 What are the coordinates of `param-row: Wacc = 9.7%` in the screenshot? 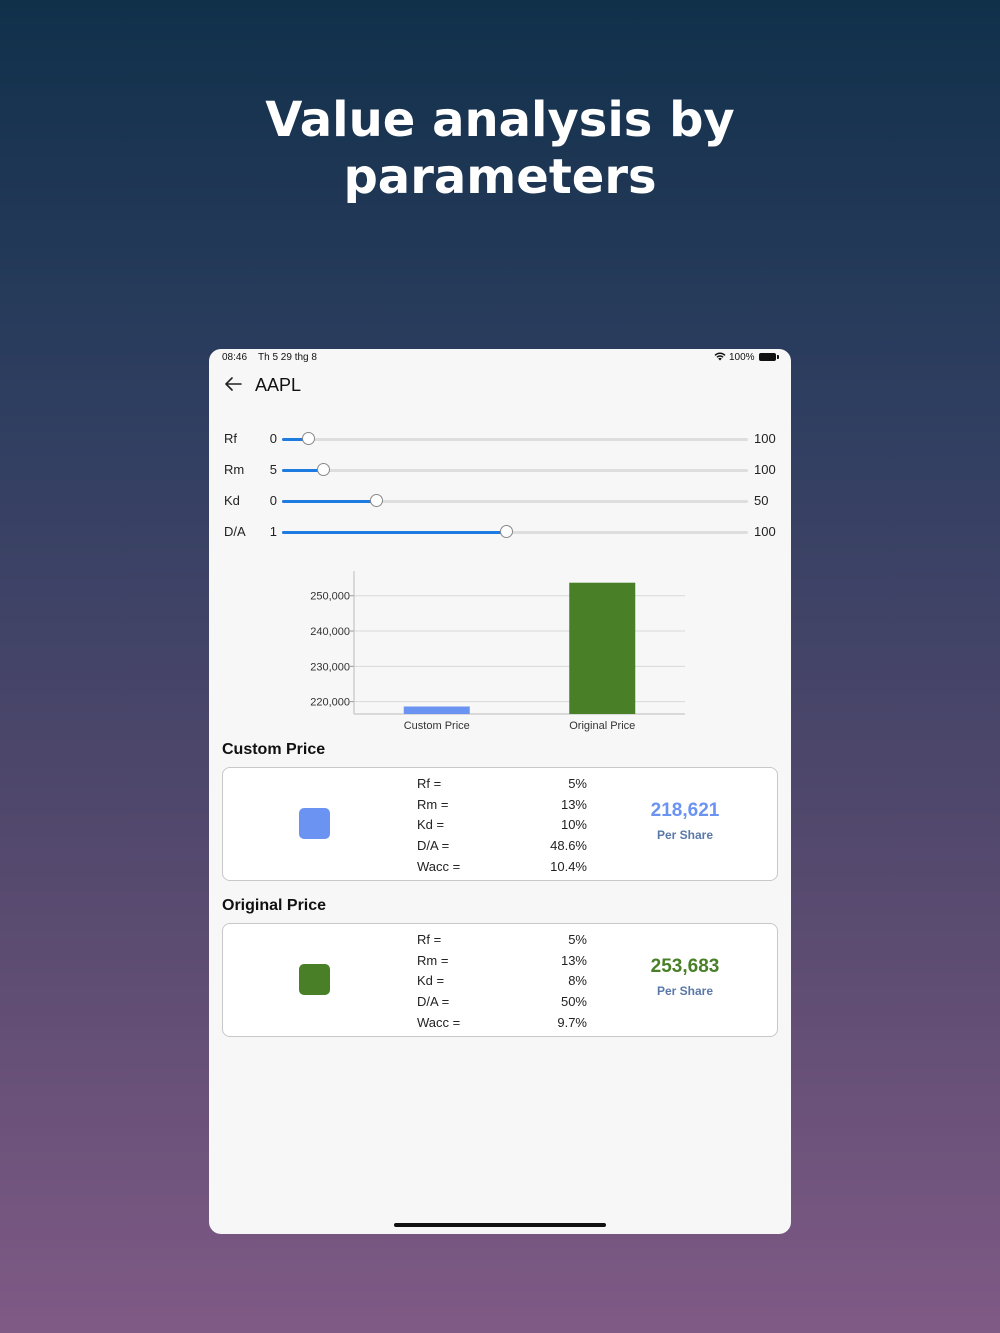 It's located at (502, 1025).